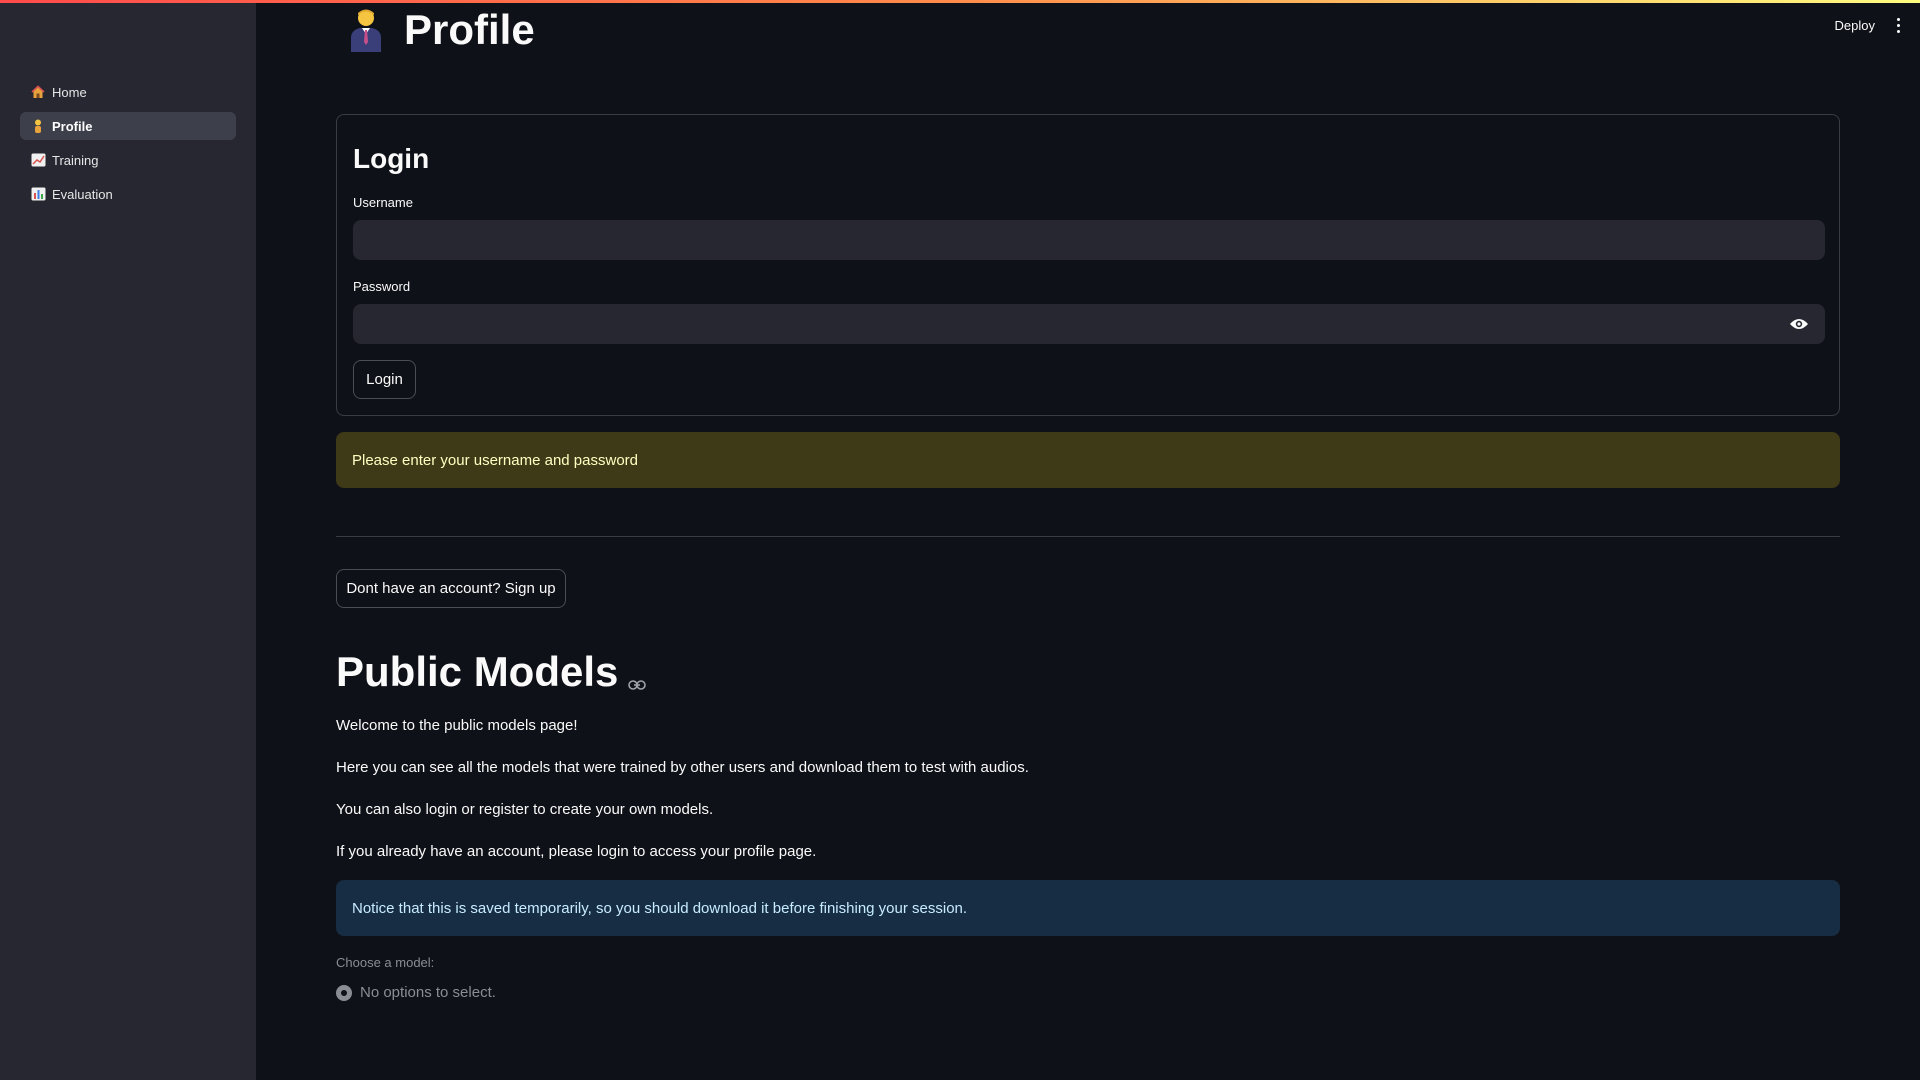 This screenshot has height=1080, width=1920. I want to click on public-models-heading-text: Public Models, so click(477, 671).